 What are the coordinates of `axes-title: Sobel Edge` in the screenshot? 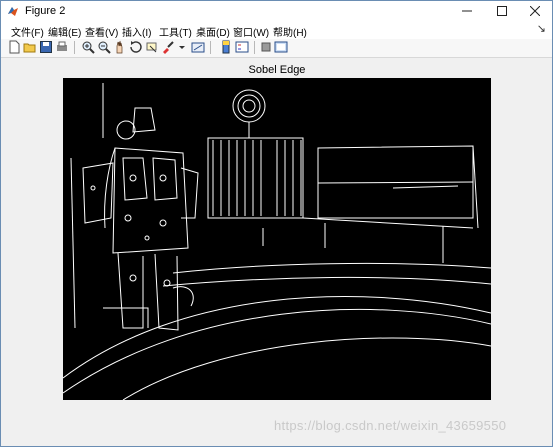 It's located at (277, 70).